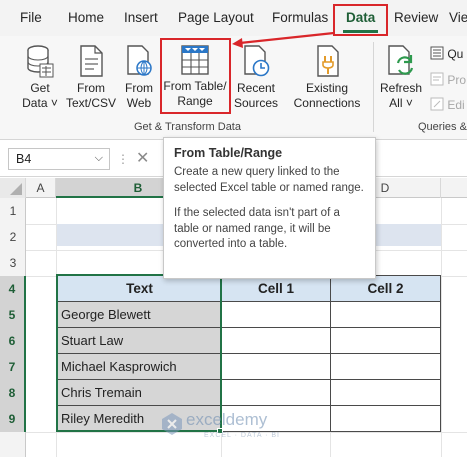  Describe the element at coordinates (441, 327) in the screenshot. I see `gridline` at that location.